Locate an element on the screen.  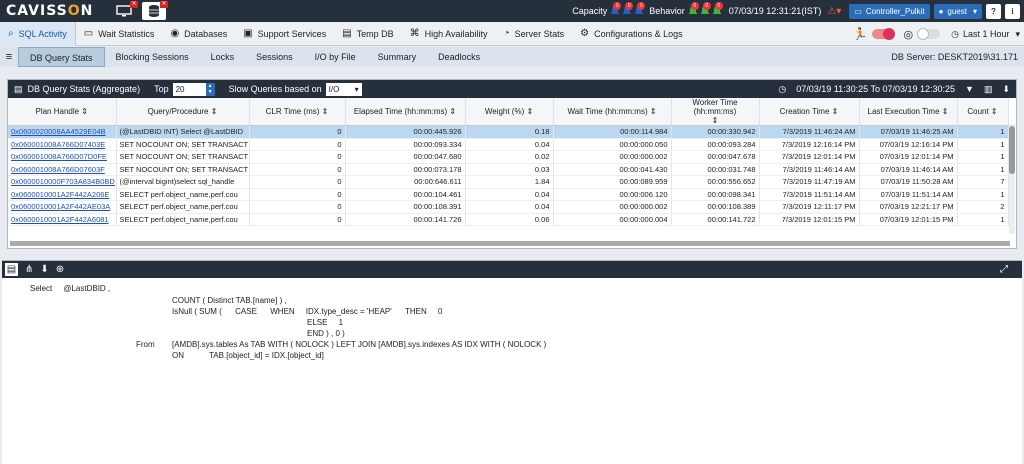
plan-handle-link: 0x060001008A766D07403E is located at coordinates (62, 144).